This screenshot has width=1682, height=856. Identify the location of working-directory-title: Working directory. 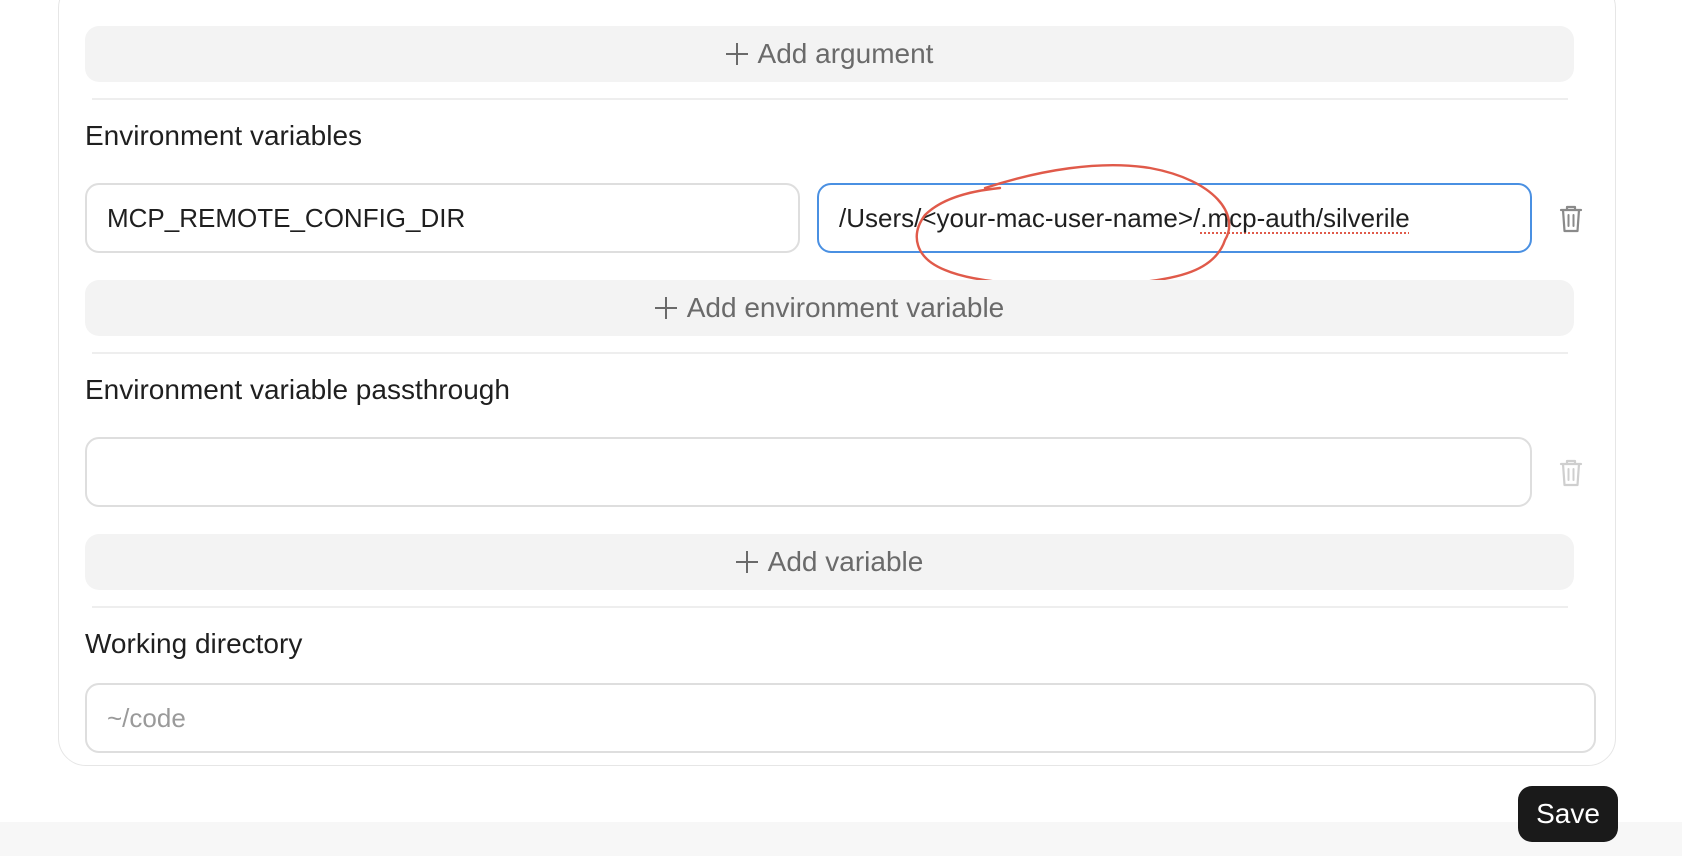
(194, 643).